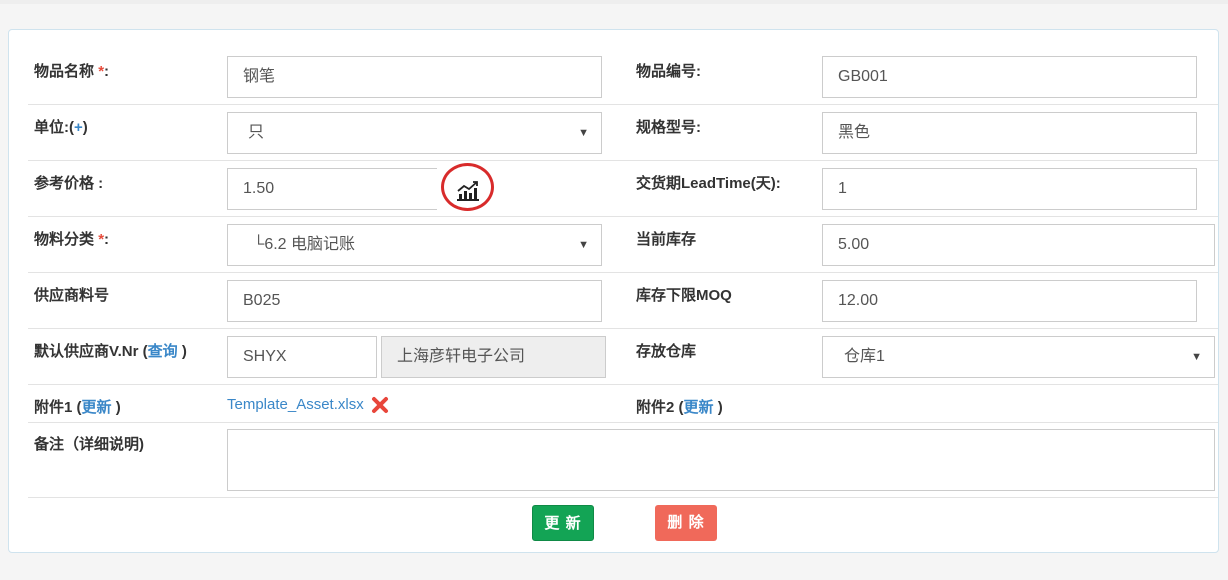 This screenshot has width=1228, height=580. I want to click on unit-select: 只 ▼, so click(414, 133).